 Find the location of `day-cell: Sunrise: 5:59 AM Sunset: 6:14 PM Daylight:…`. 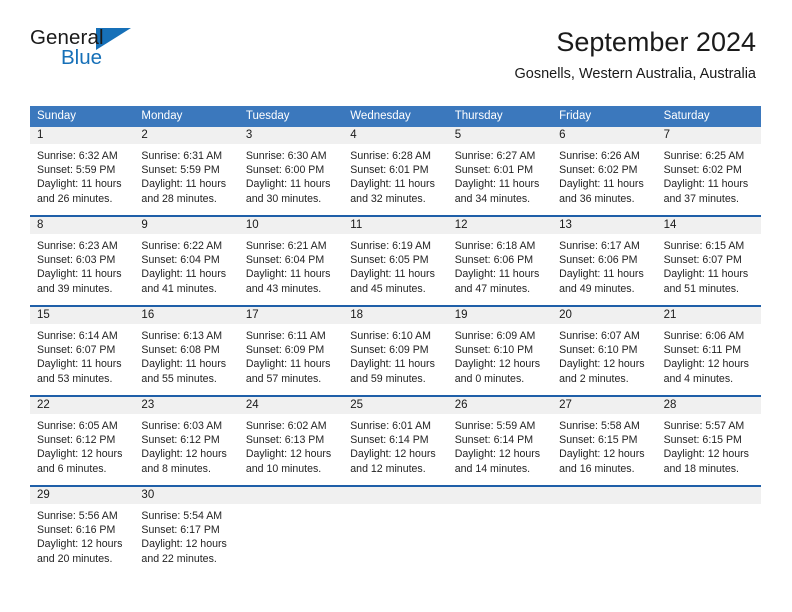

day-cell: Sunrise: 5:59 AM Sunset: 6:14 PM Daylight:… is located at coordinates (500, 449).